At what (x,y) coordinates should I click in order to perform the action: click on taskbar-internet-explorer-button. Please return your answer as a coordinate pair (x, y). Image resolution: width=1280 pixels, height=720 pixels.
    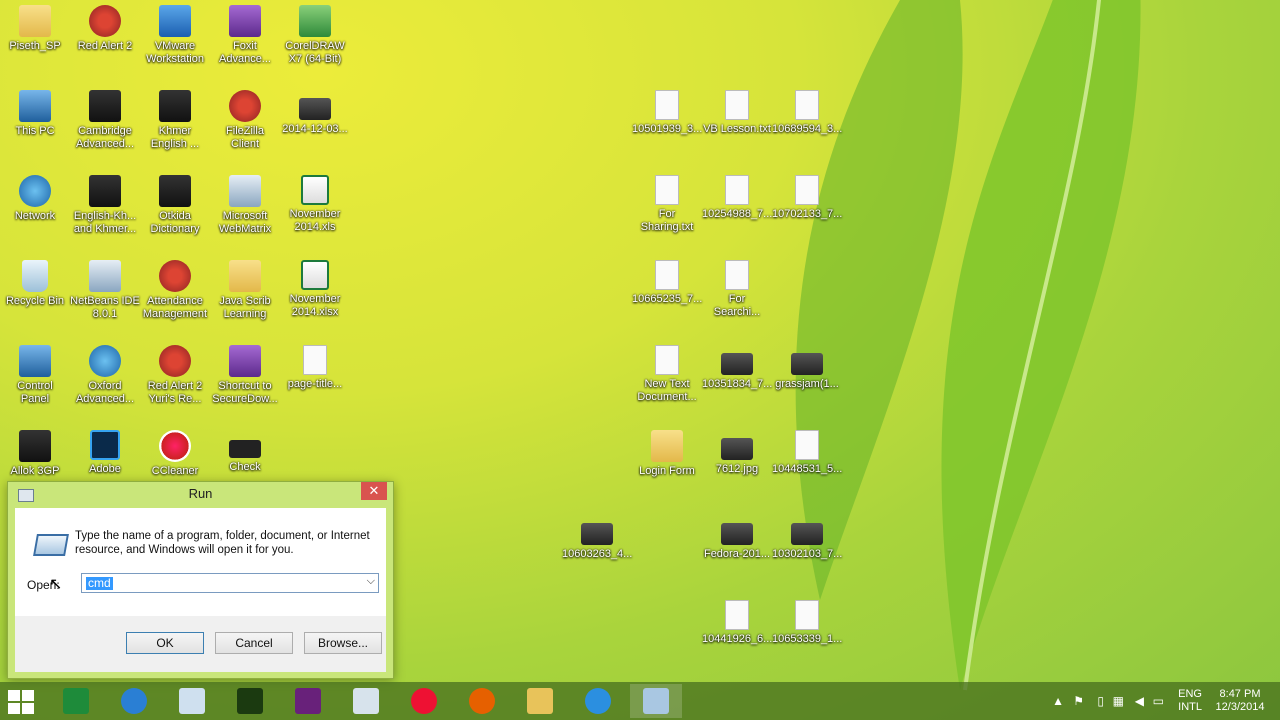
    Looking at the image, I should click on (598, 701).